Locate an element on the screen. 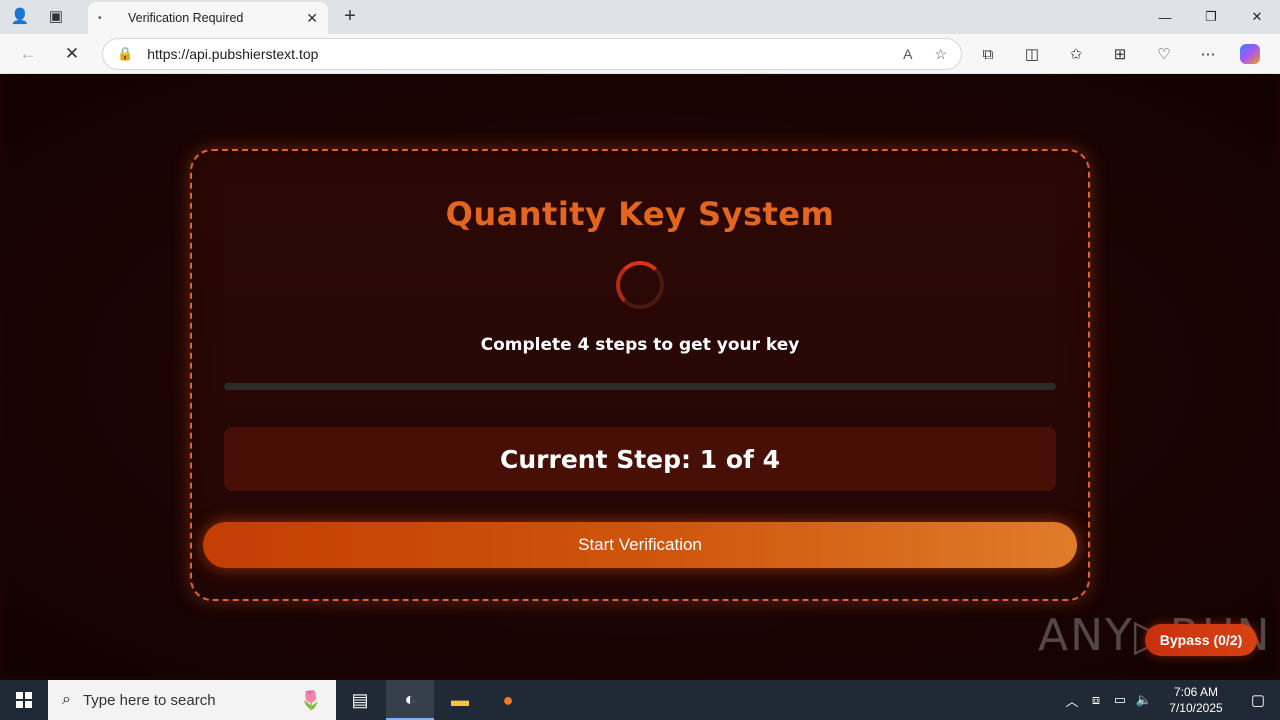 The image size is (1280, 720). taskbar-search: ⌕ Type here to search 🌷 is located at coordinates (192, 700).